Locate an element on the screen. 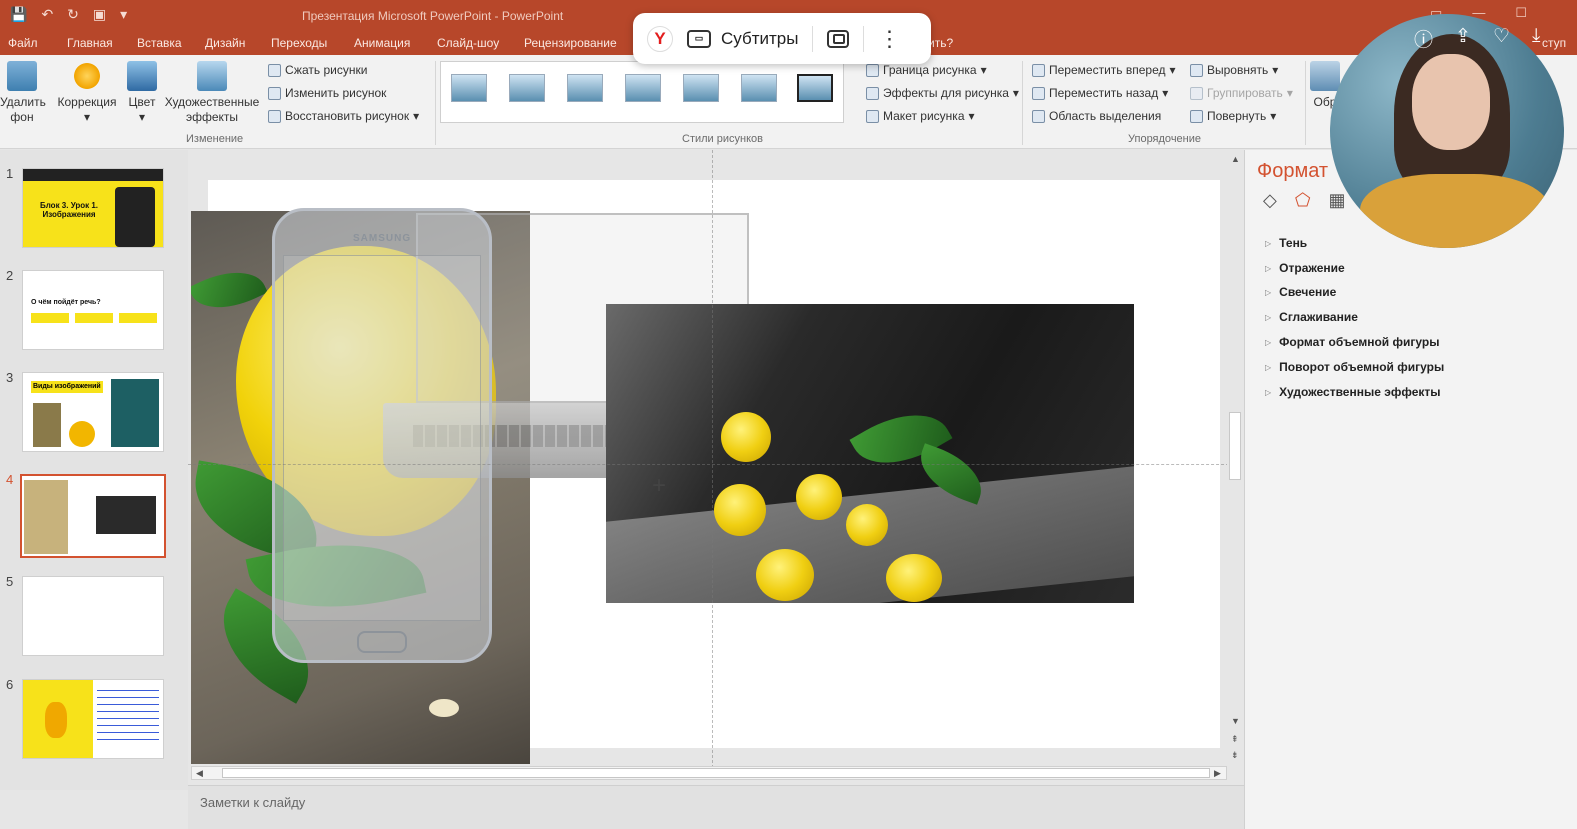  scroll-down-icon: ▼ is located at coordinates (1235, 721).